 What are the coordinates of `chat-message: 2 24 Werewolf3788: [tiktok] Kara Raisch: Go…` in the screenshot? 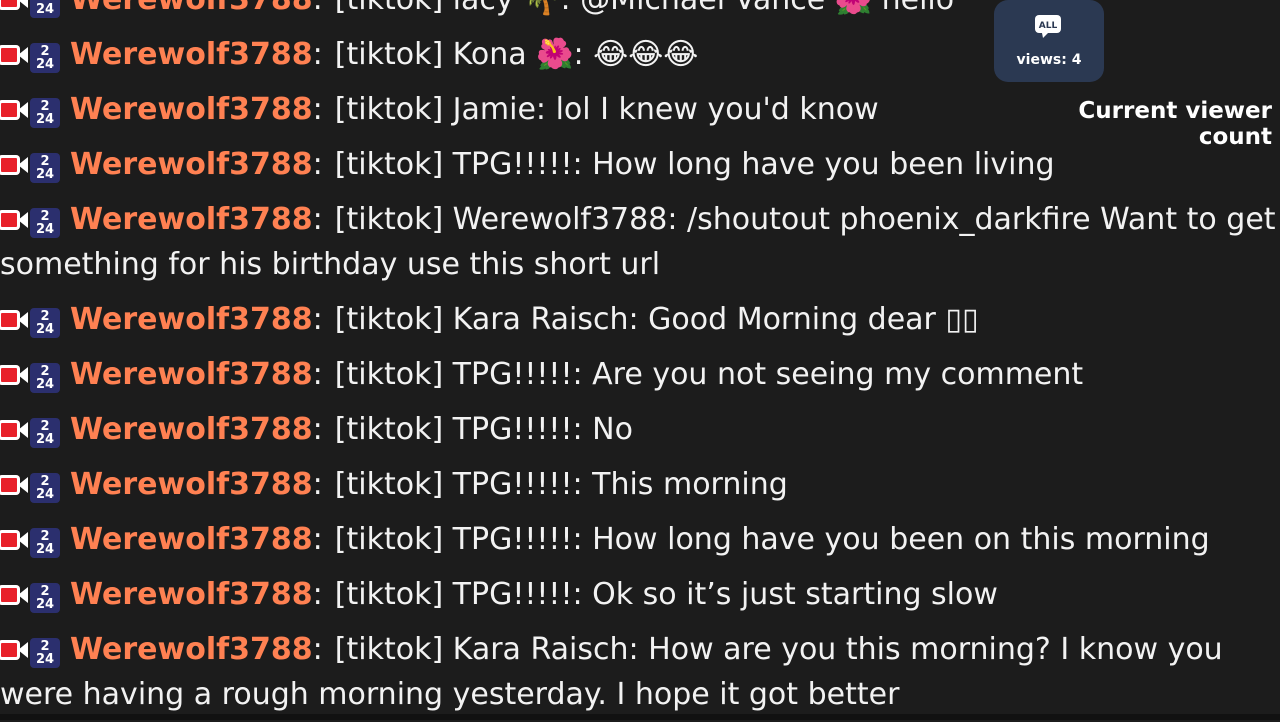 It's located at (640, 319).